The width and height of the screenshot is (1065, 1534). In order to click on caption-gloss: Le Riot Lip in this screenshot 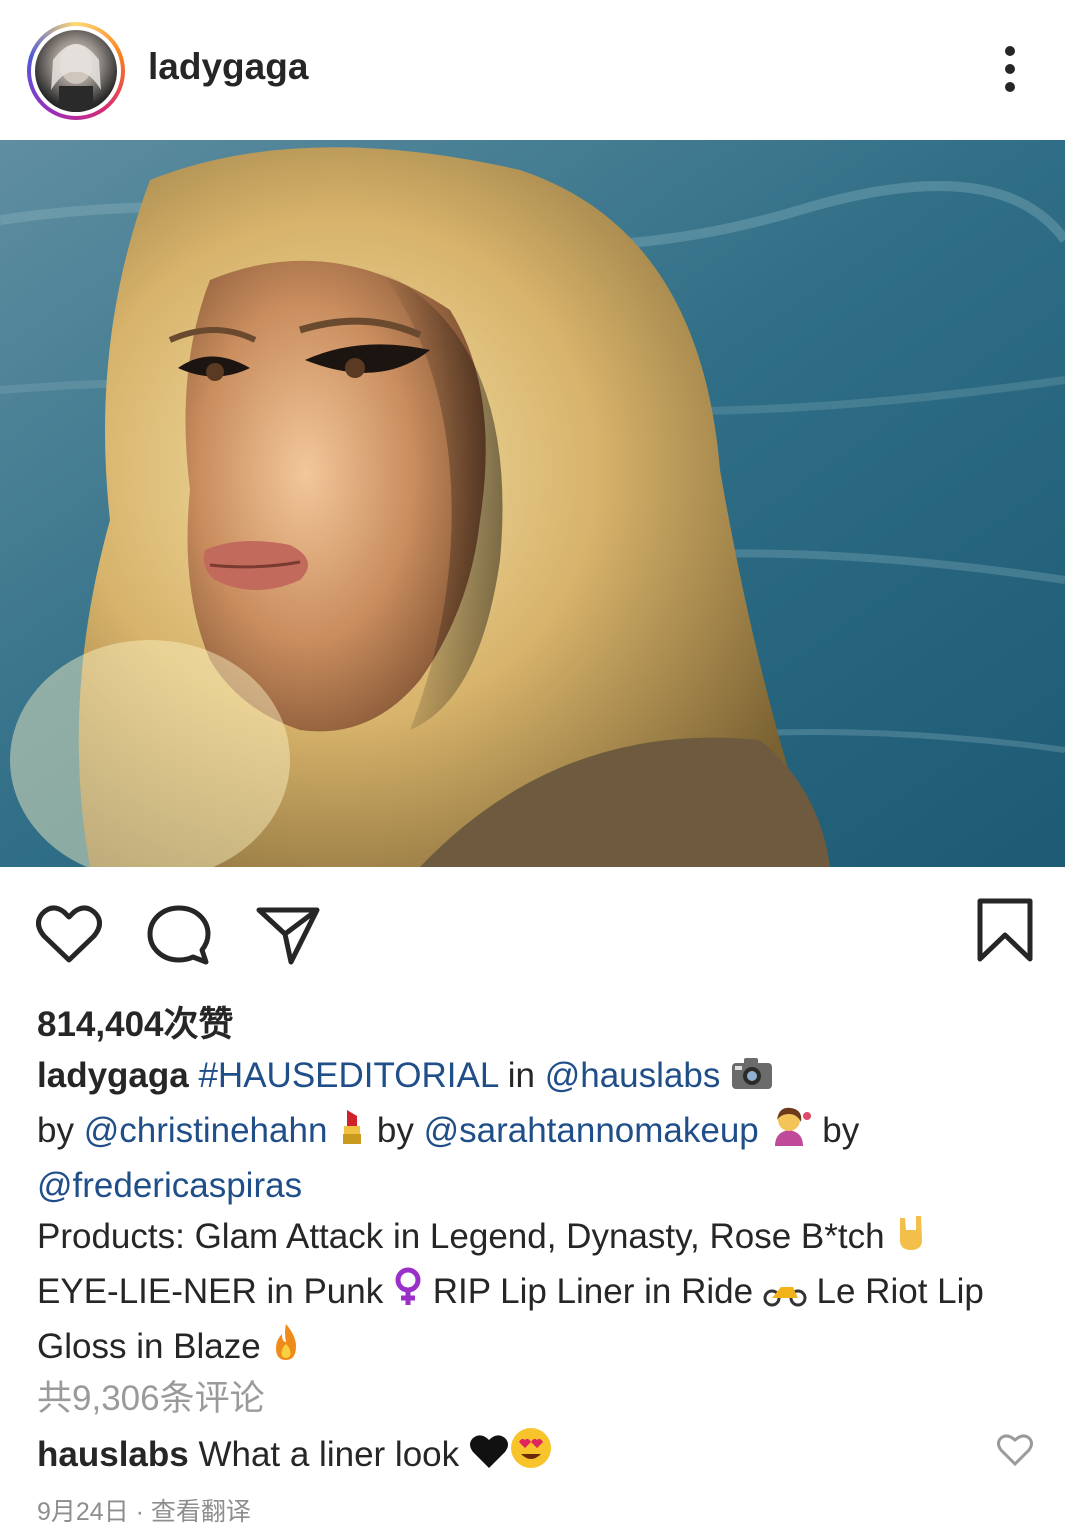, I will do `click(895, 1291)`.